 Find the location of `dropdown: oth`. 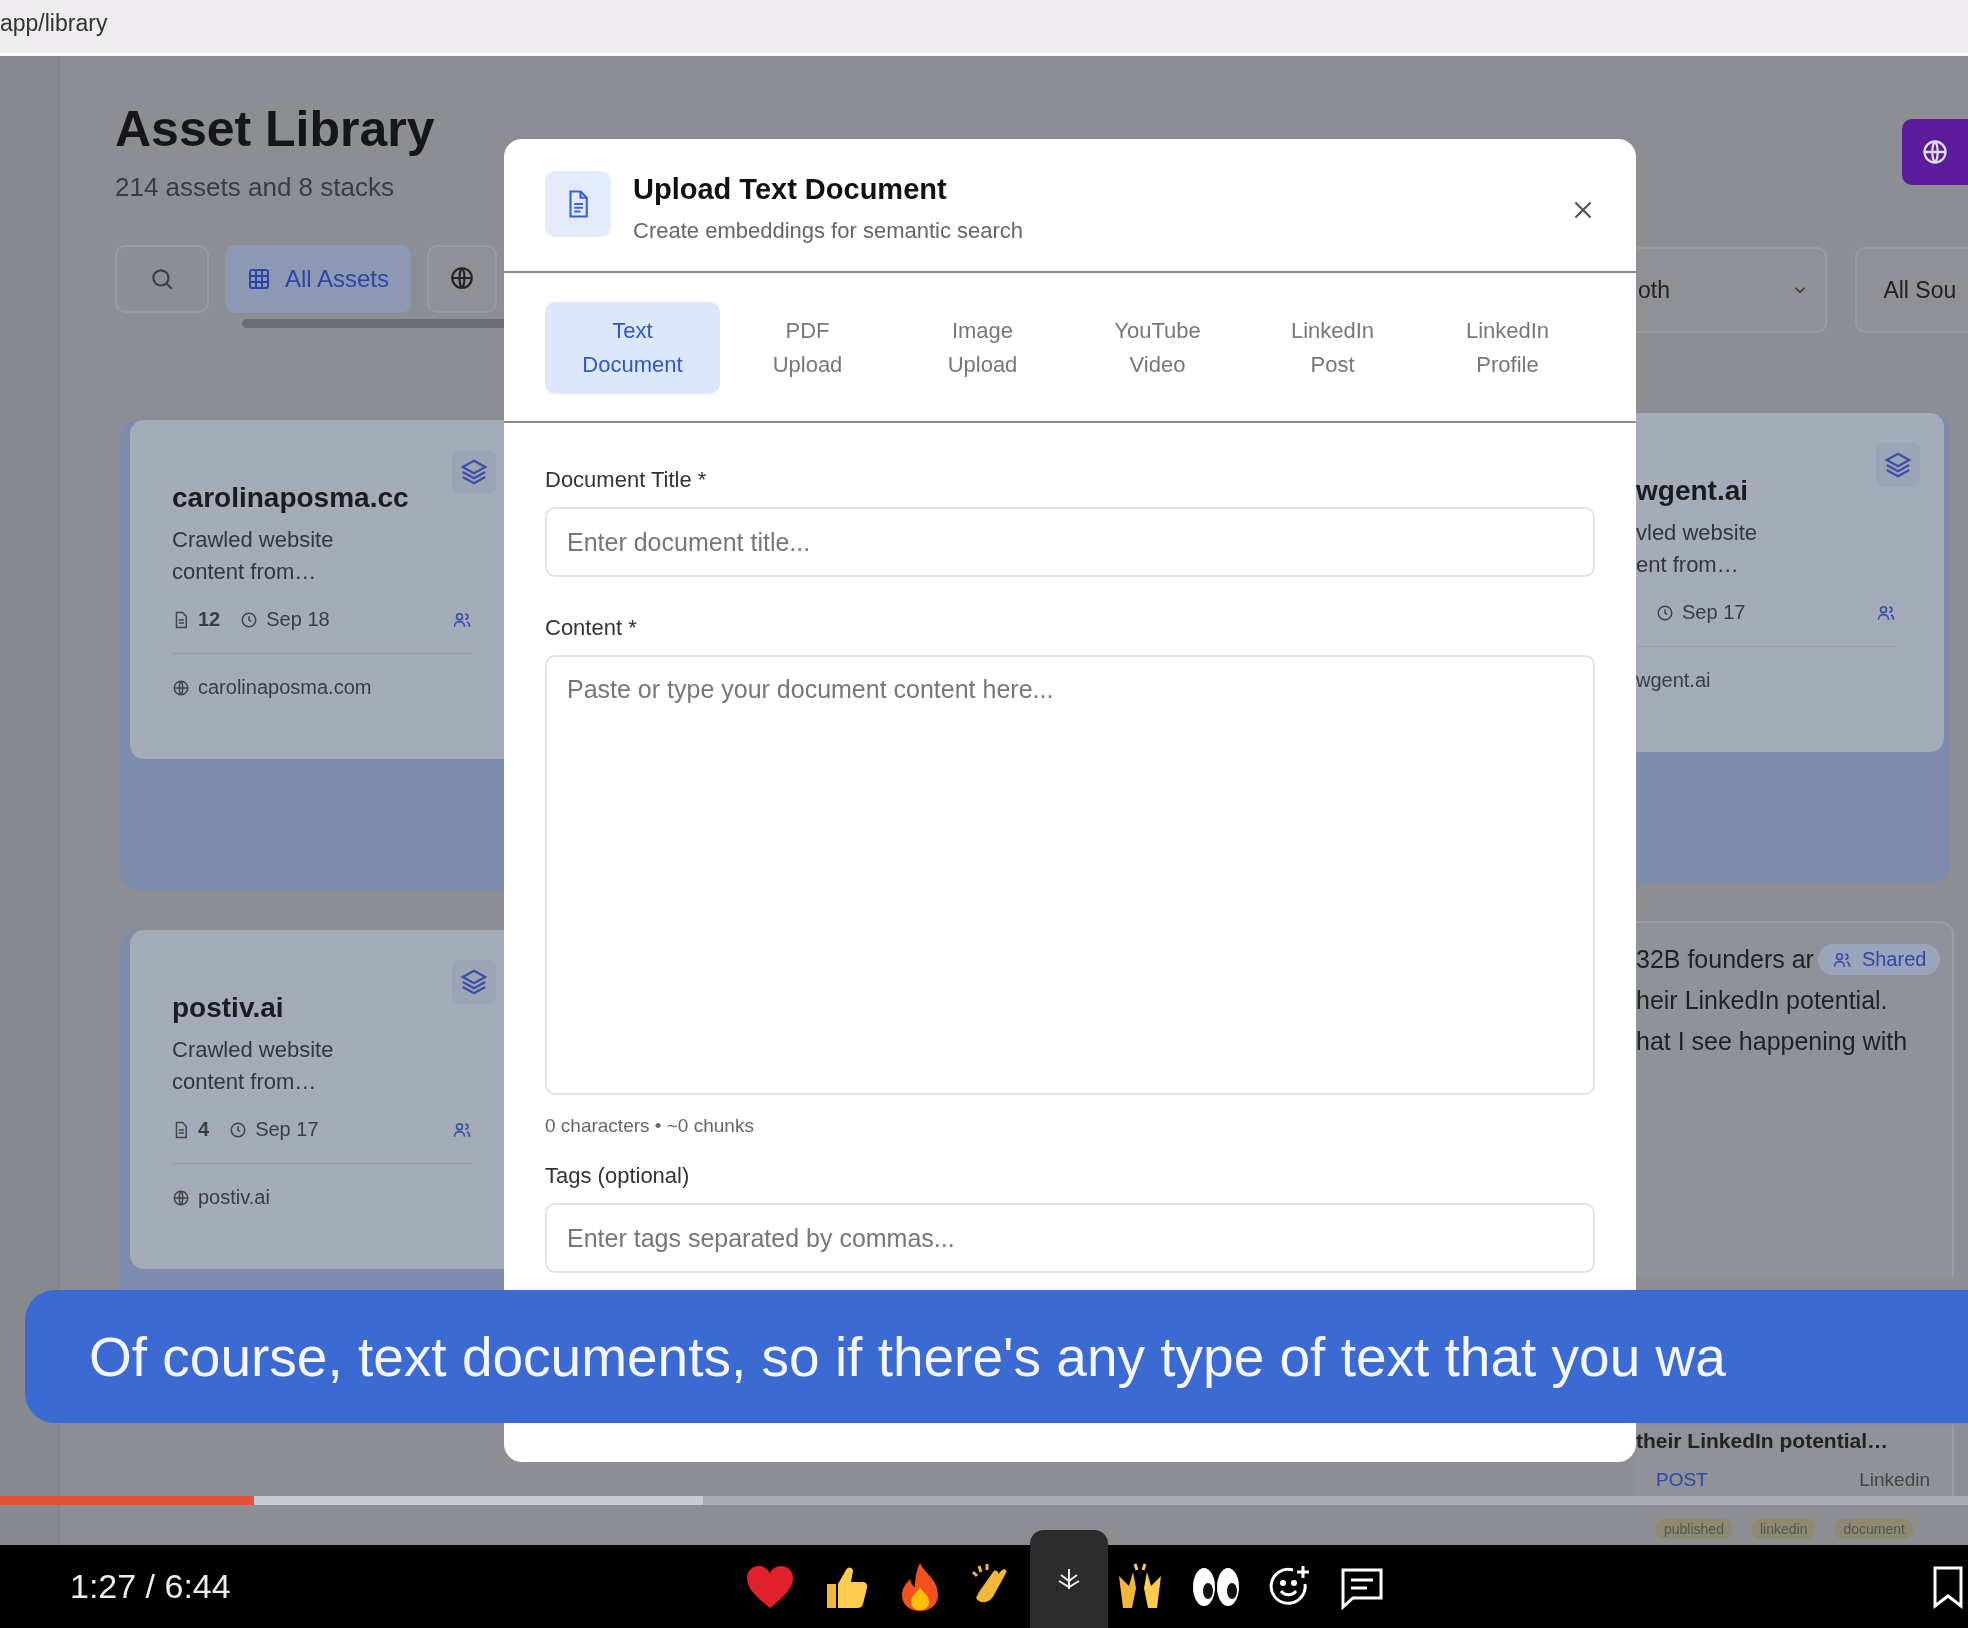

dropdown: oth is located at coordinates (1732, 290).